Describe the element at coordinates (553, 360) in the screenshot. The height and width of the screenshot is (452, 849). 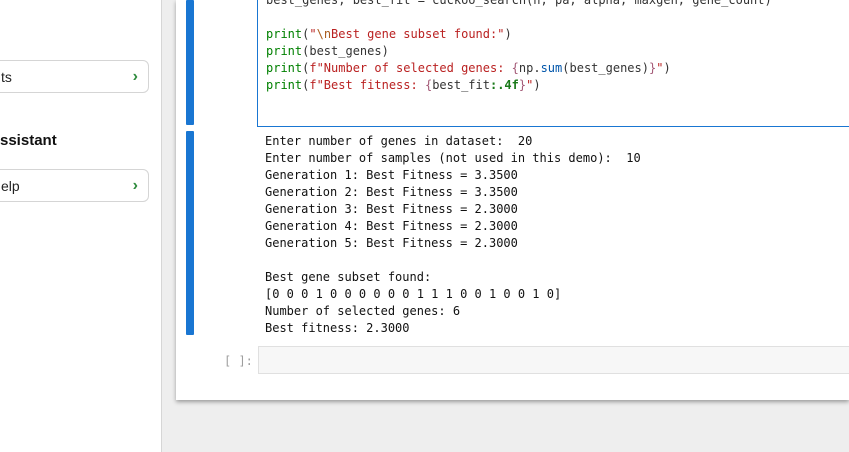
I see `empty-code-cell-input` at that location.